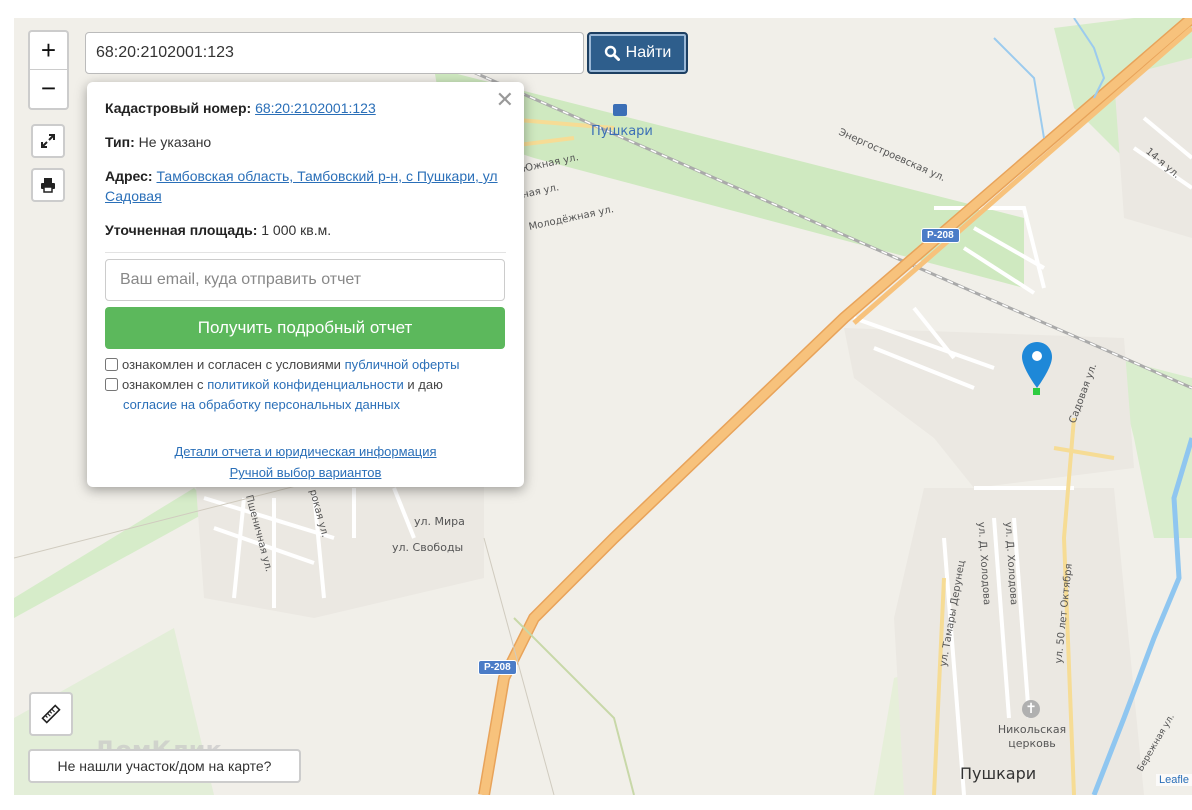  What do you see at coordinates (620, 110) in the screenshot?
I see `train-station-icon` at bounding box center [620, 110].